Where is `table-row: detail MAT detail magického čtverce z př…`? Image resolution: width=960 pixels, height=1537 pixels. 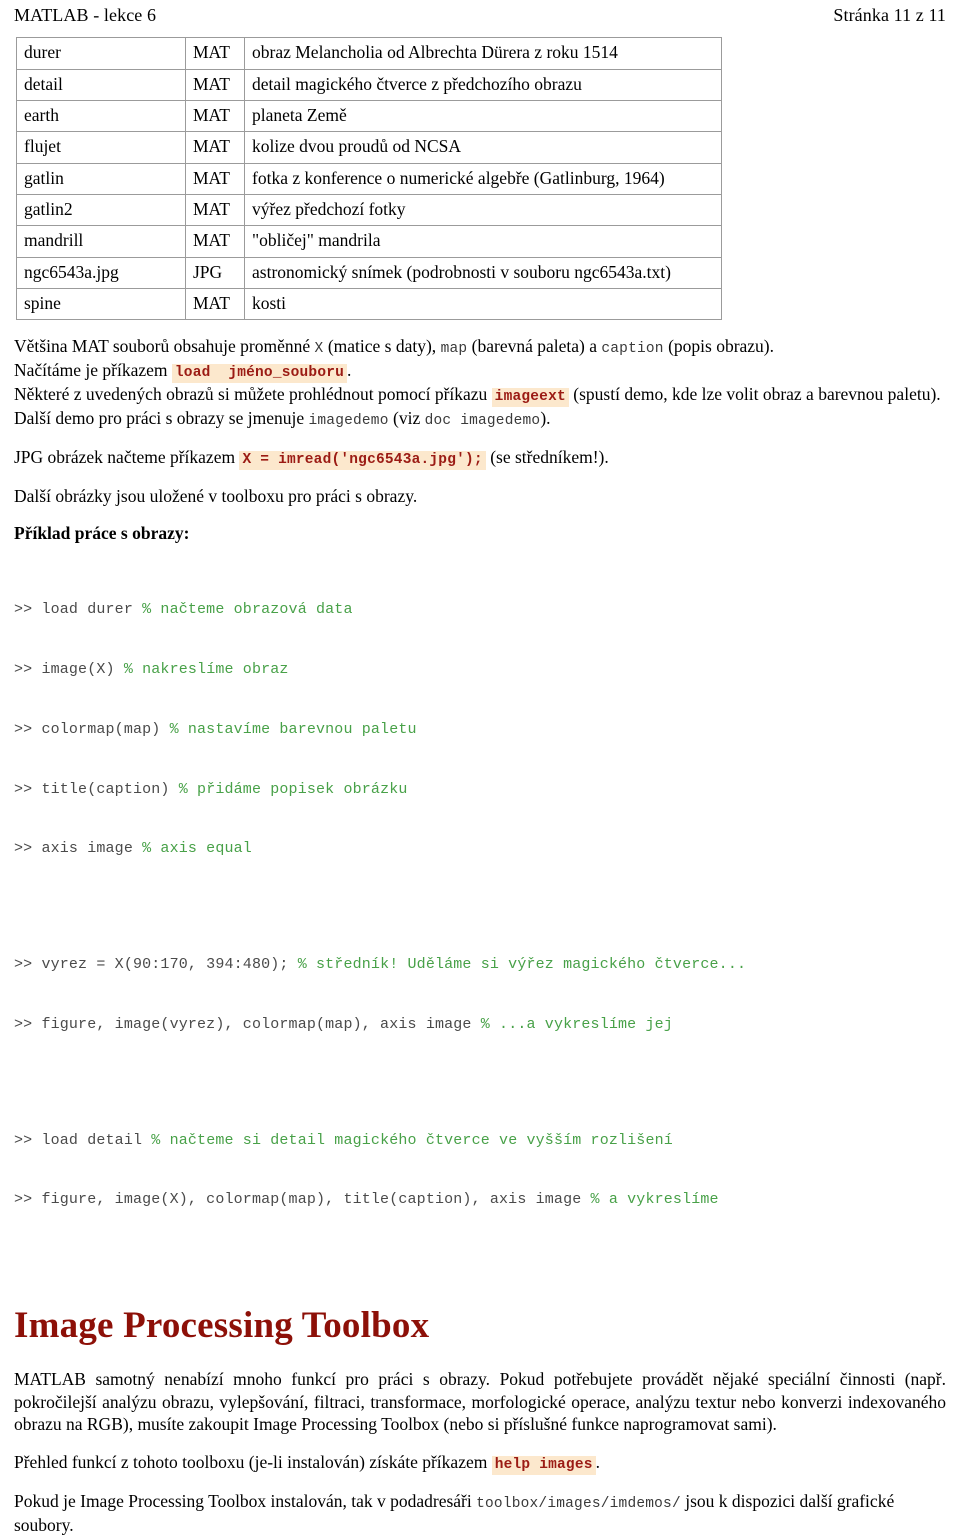 table-row: detail MAT detail magického čtverce z př… is located at coordinates (369, 85).